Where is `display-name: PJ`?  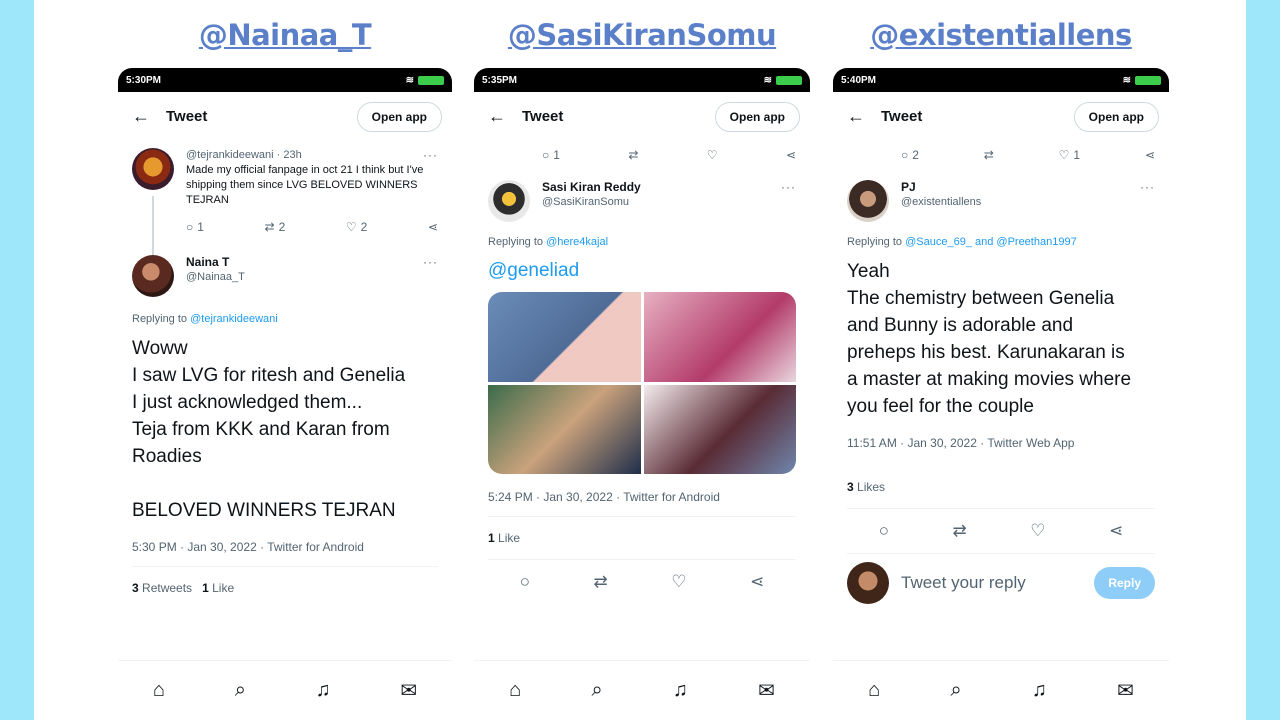 display-name: PJ is located at coordinates (908, 187).